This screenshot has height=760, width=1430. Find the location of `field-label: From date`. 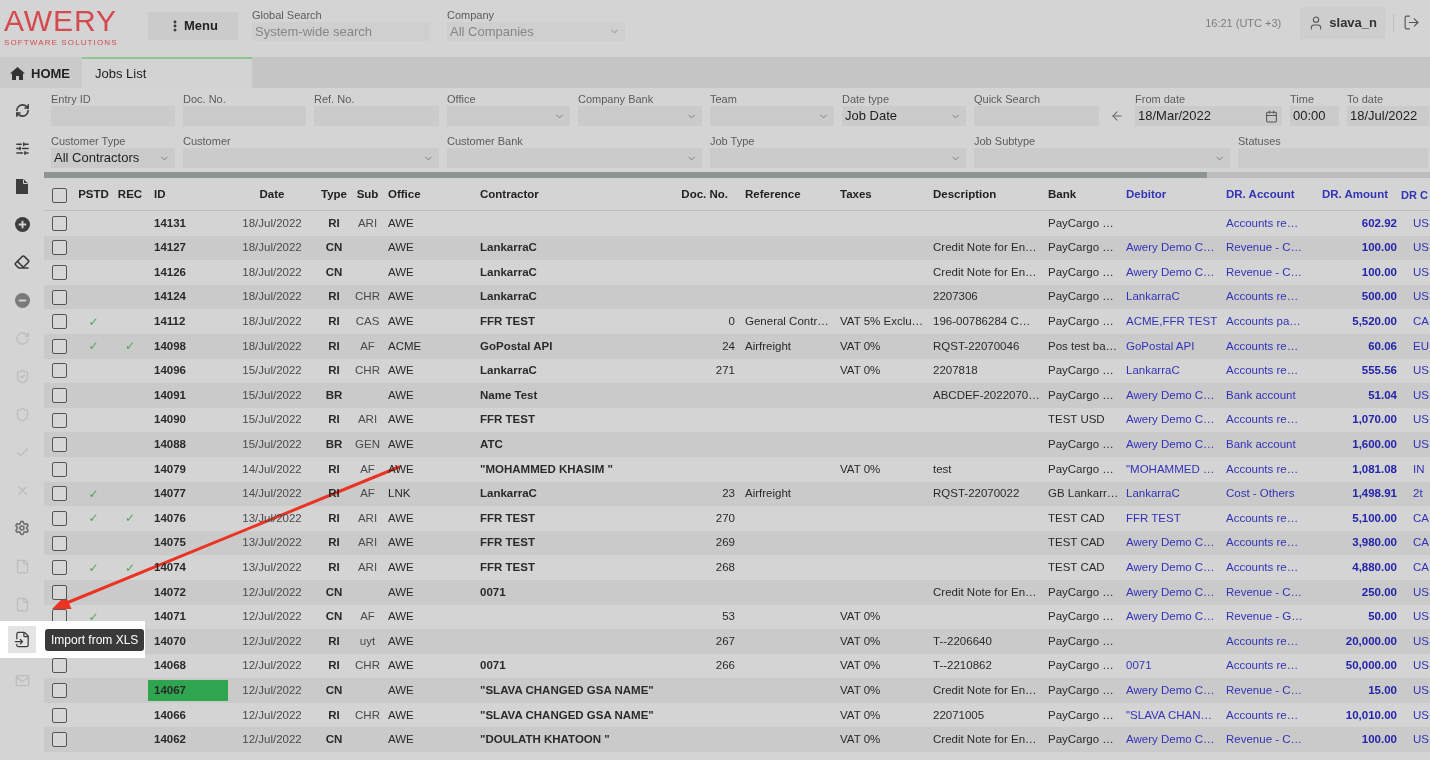

field-label: From date is located at coordinates (1160, 99).